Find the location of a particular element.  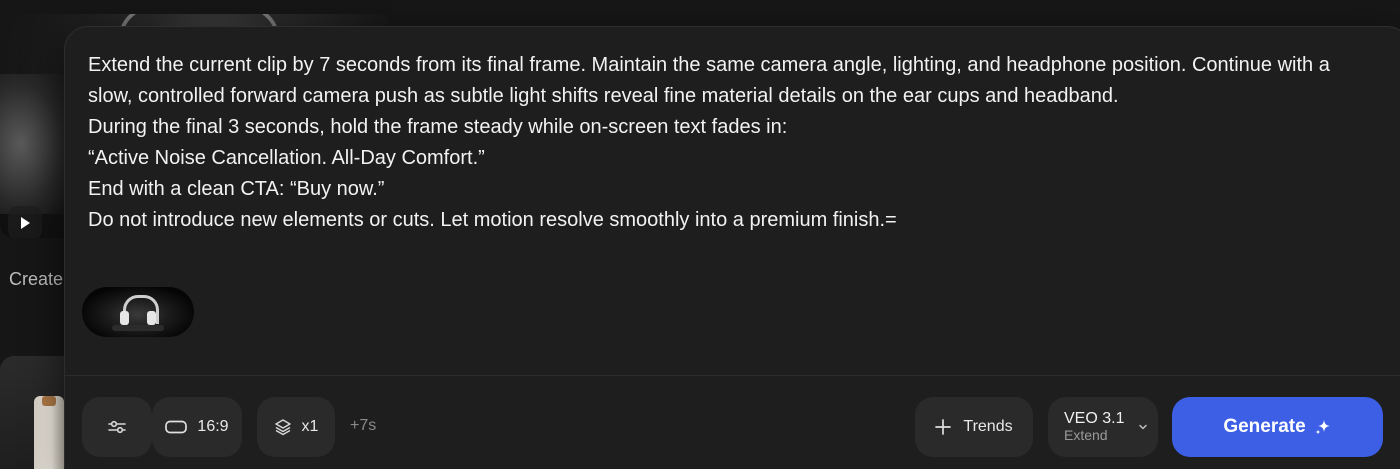

generate-button: Generate is located at coordinates (1277, 427).